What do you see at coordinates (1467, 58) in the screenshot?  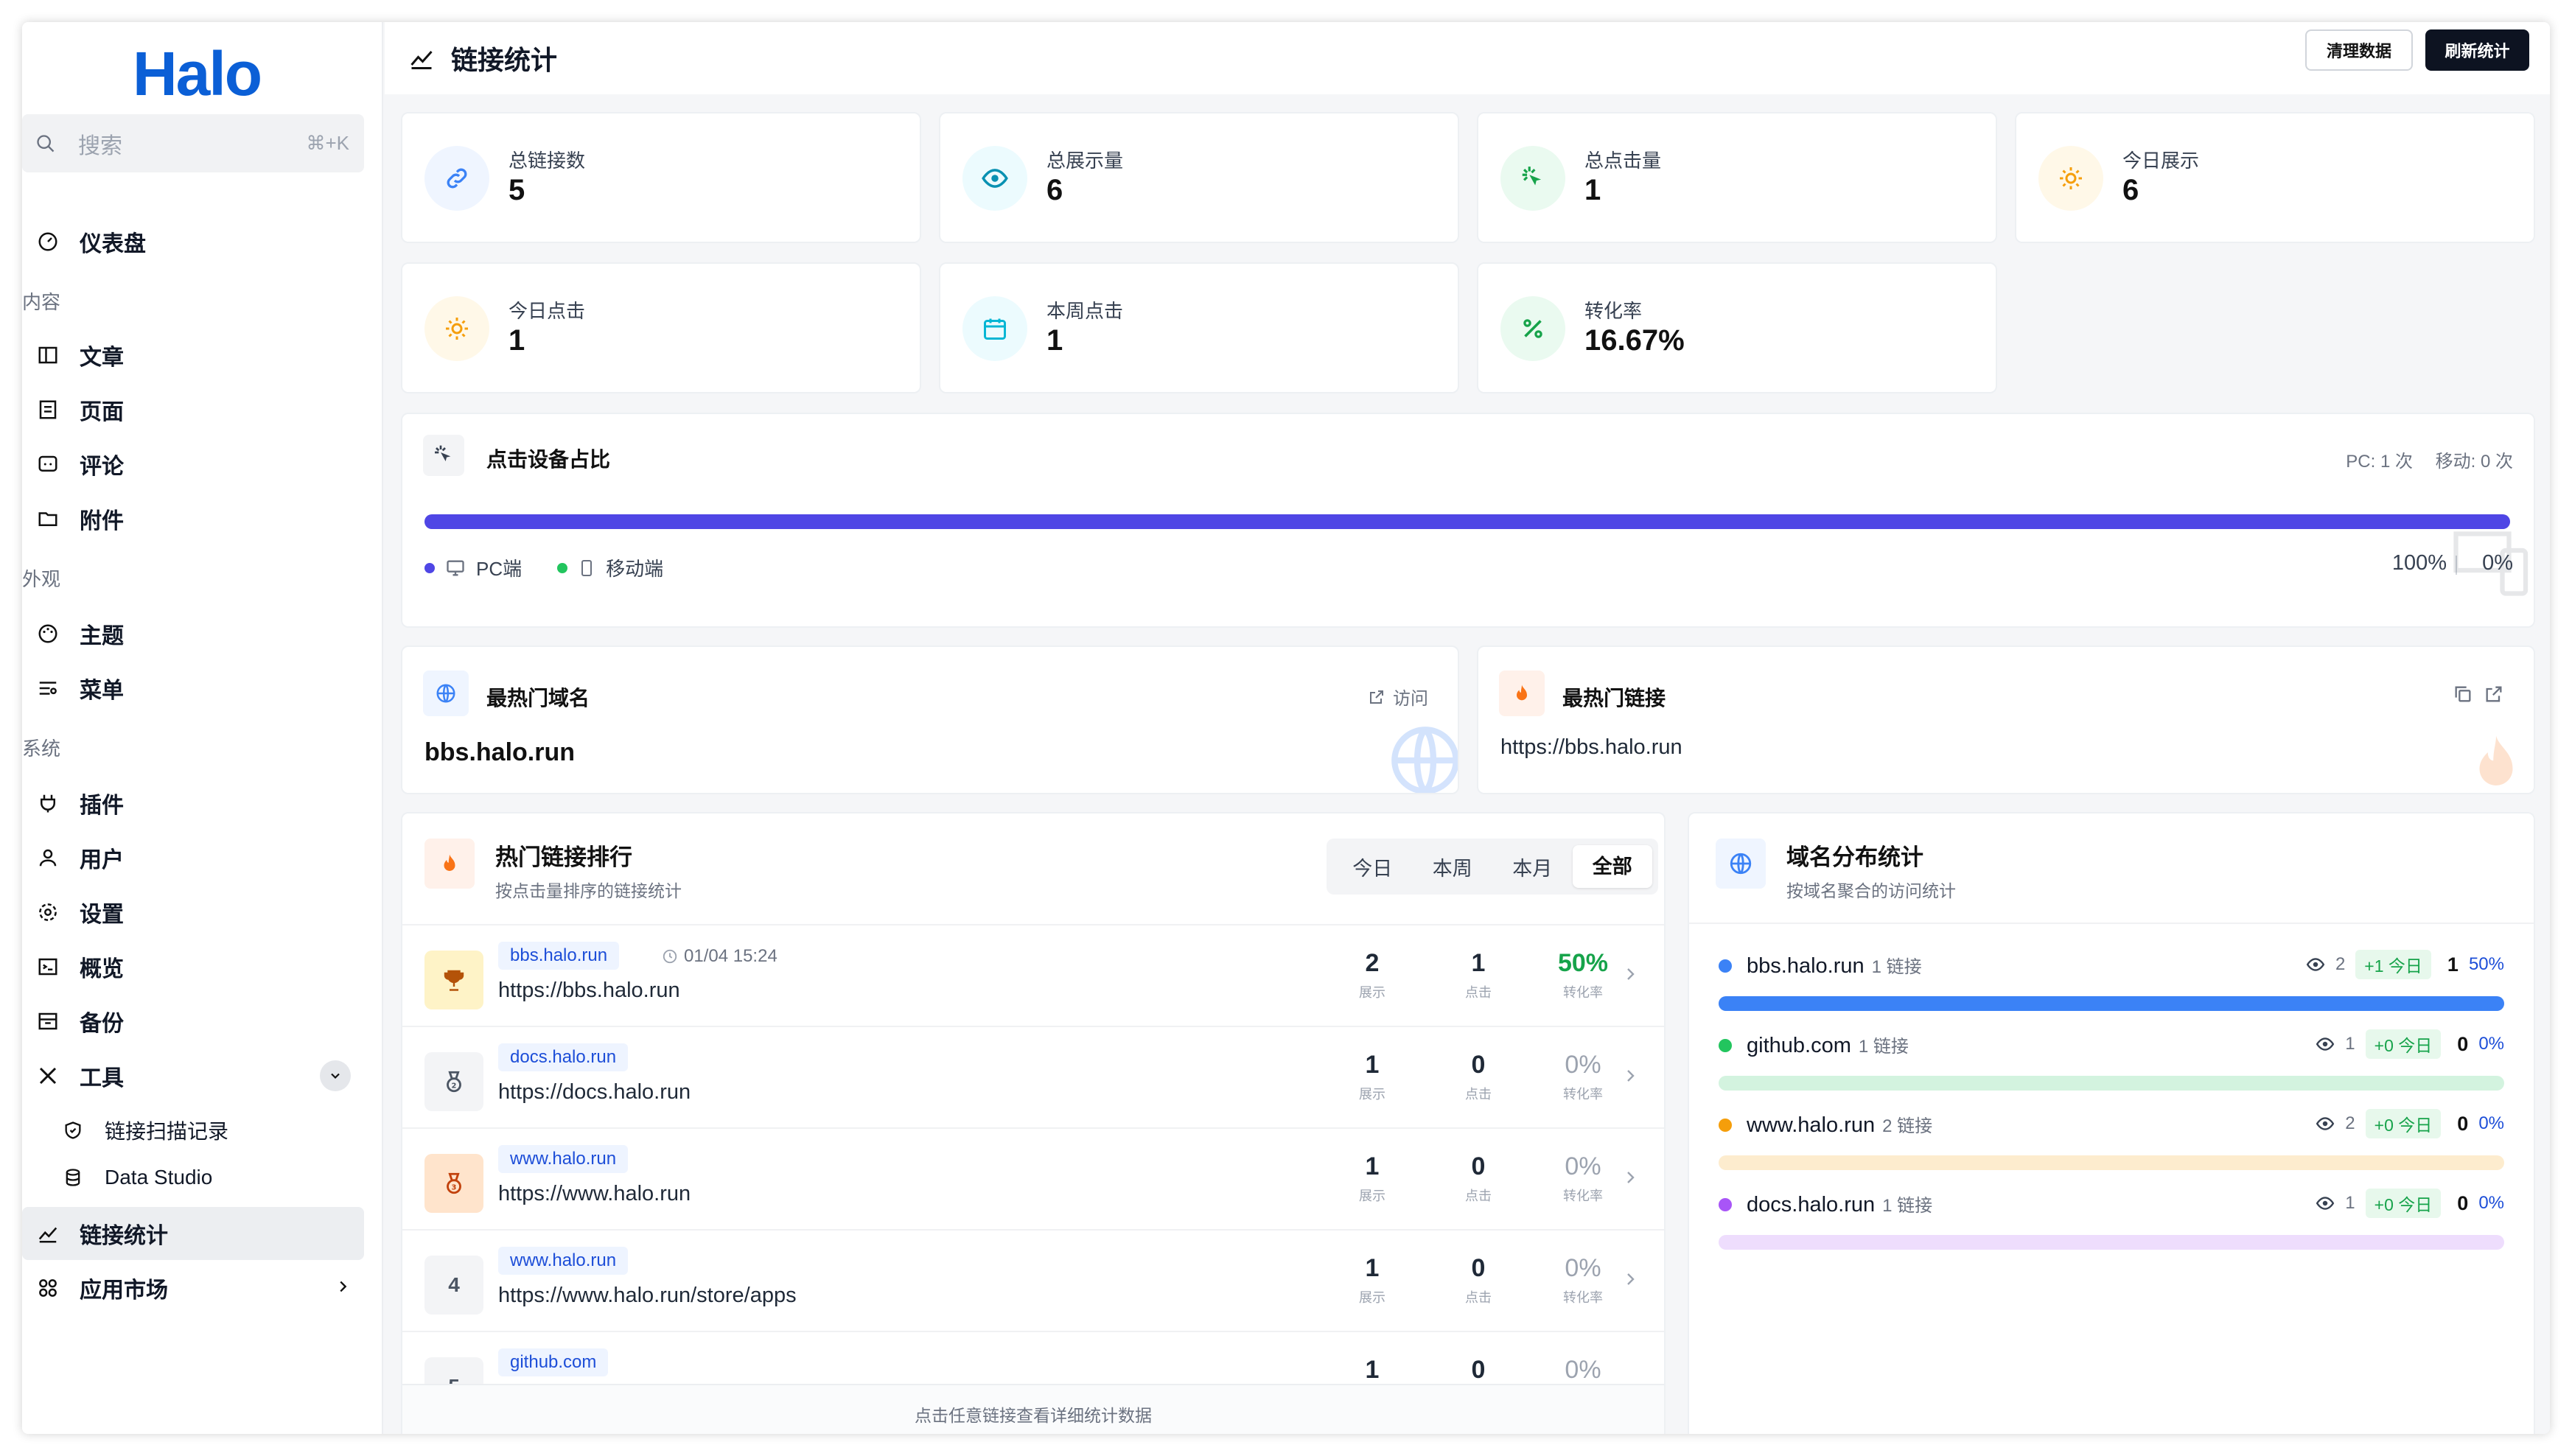 I see `page-header: 链接统计` at bounding box center [1467, 58].